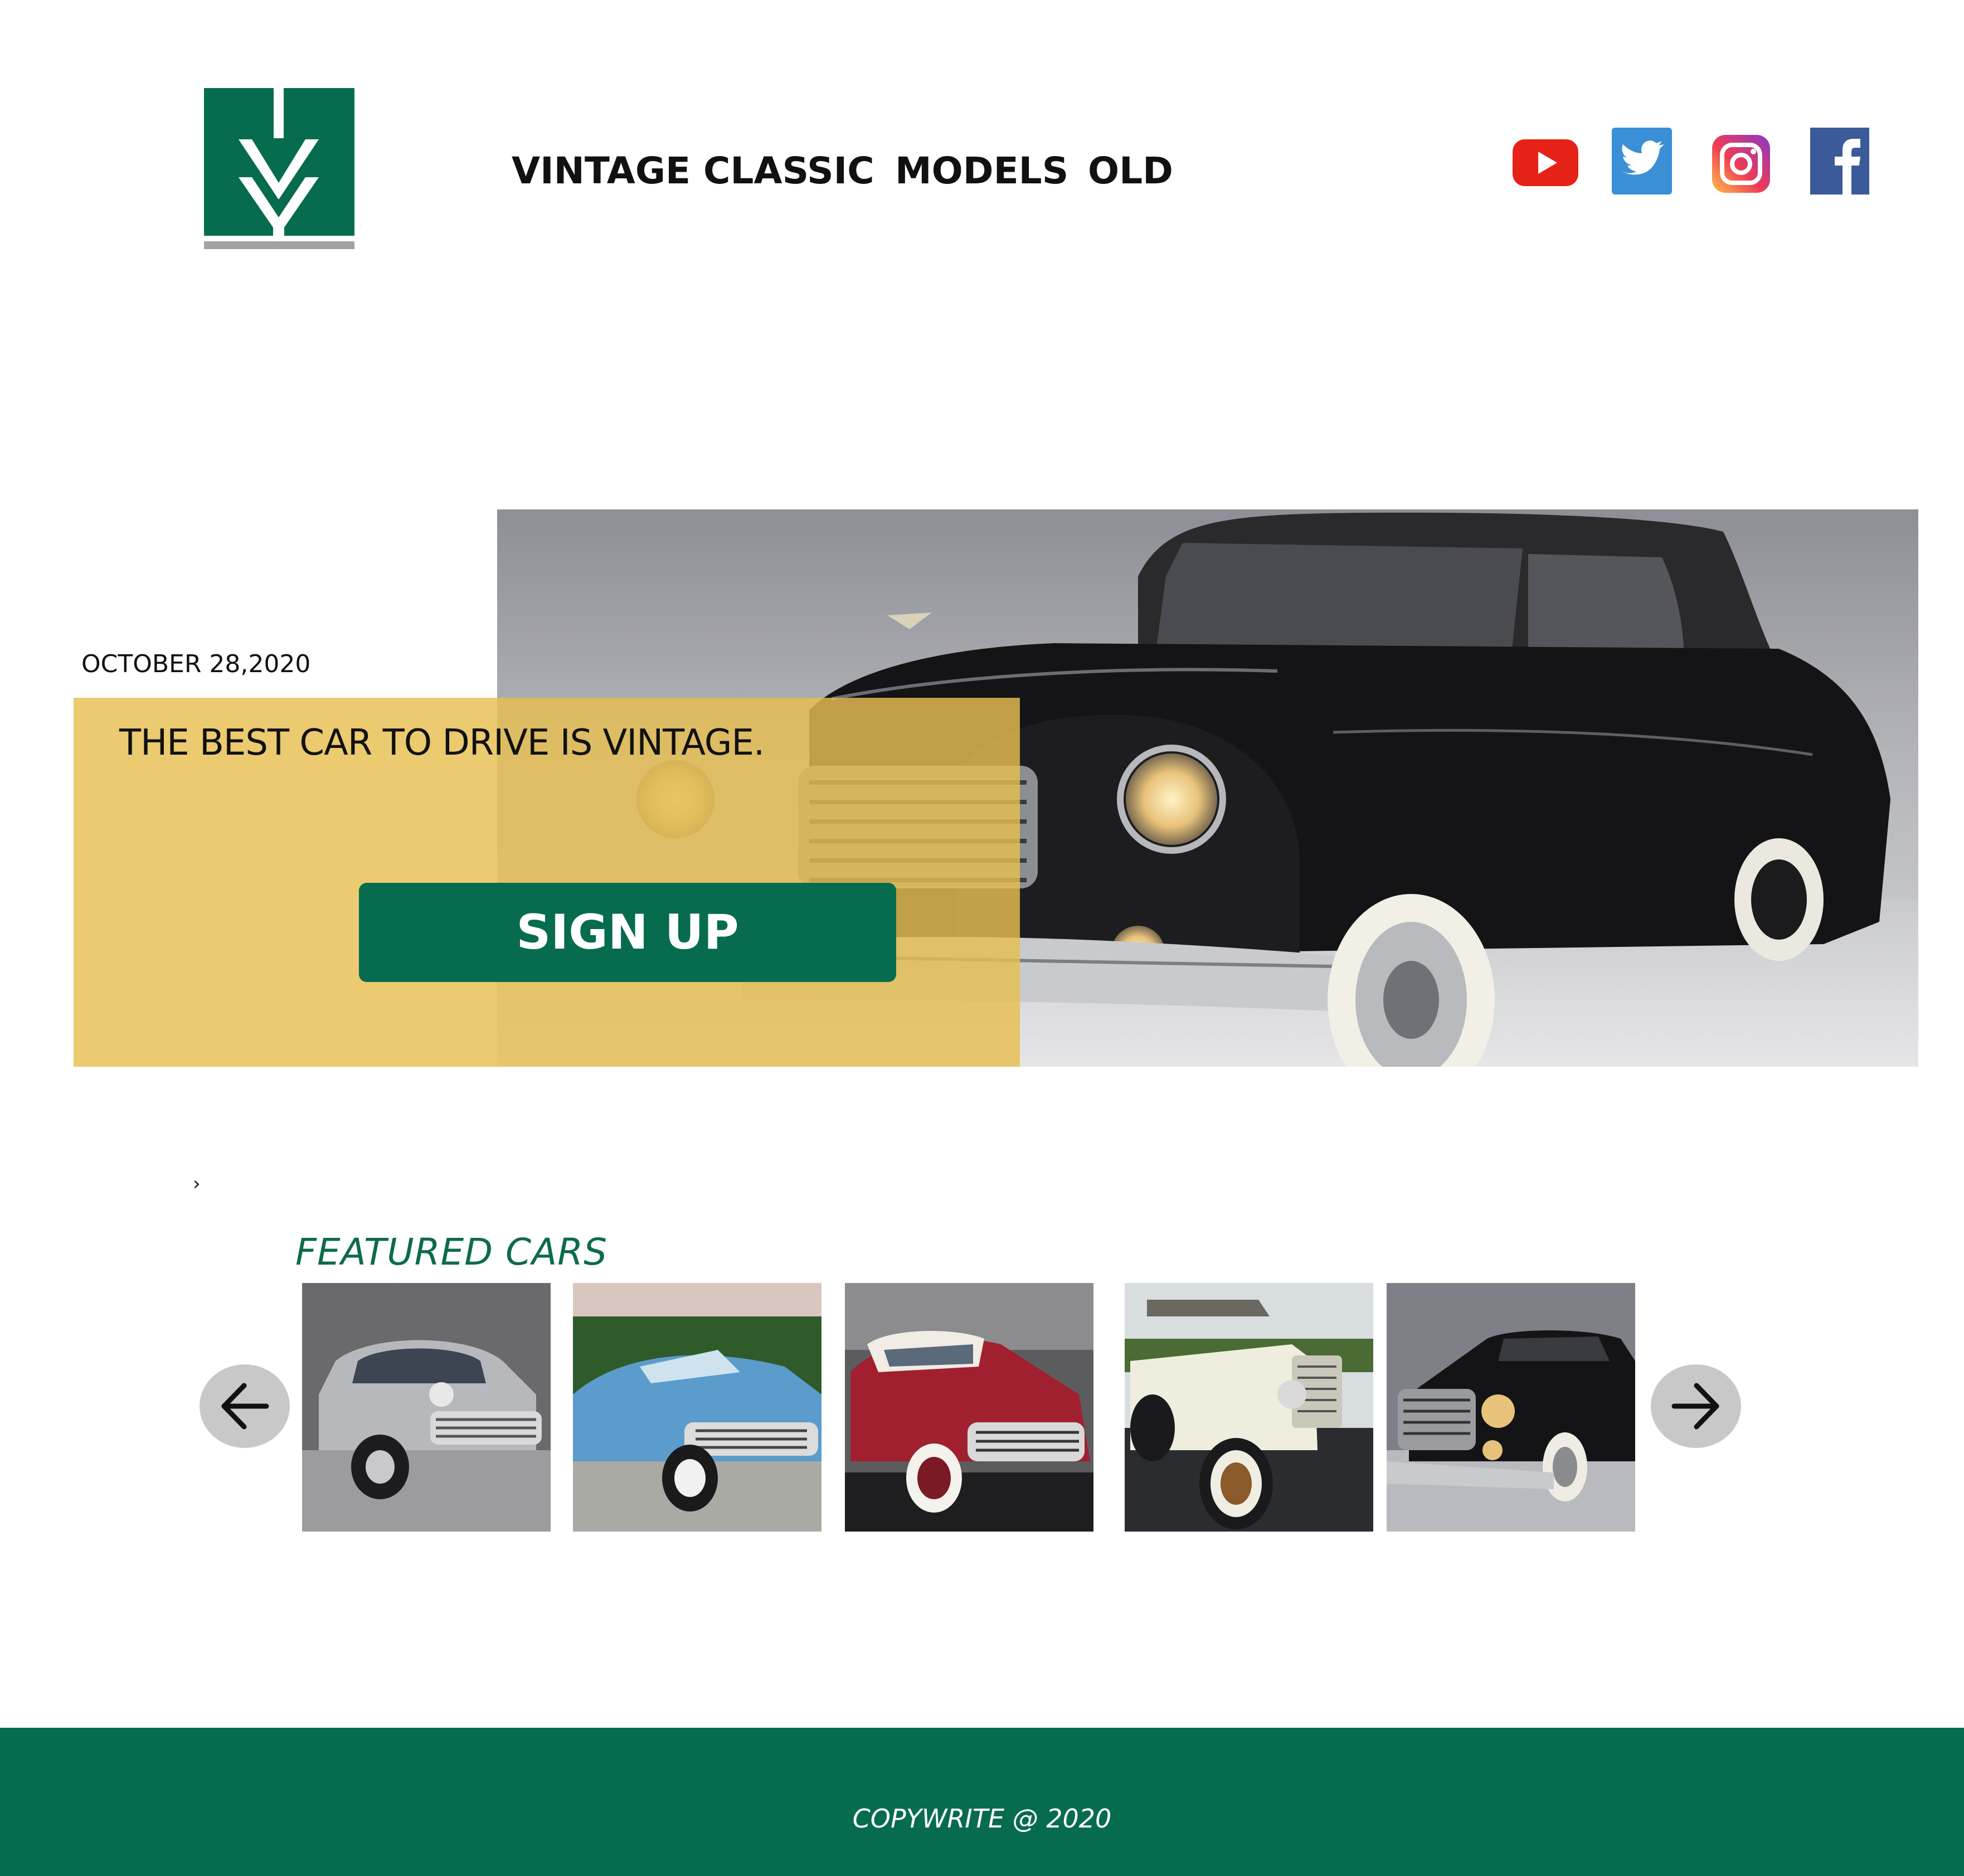 Image resolution: width=1964 pixels, height=1876 pixels. I want to click on footer, so click(982, 1802).